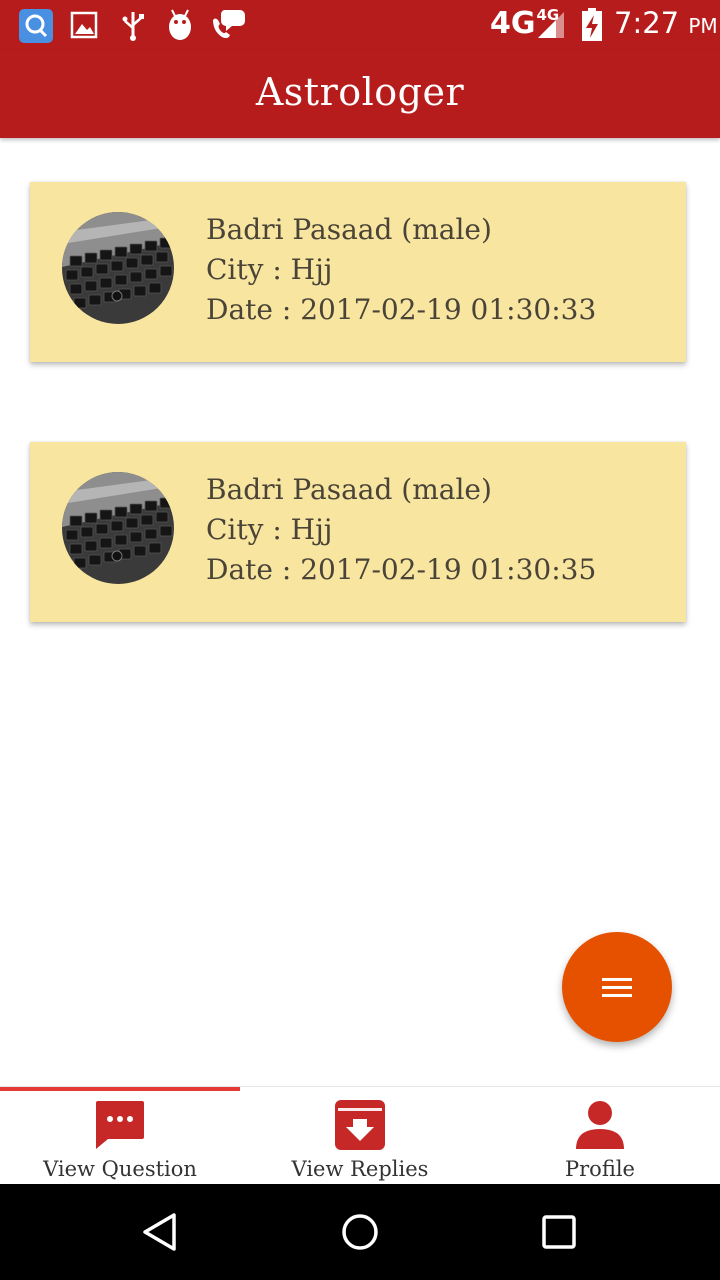 The image size is (720, 1280). Describe the element at coordinates (120, 1169) in the screenshot. I see `nav-label: View Question` at that location.